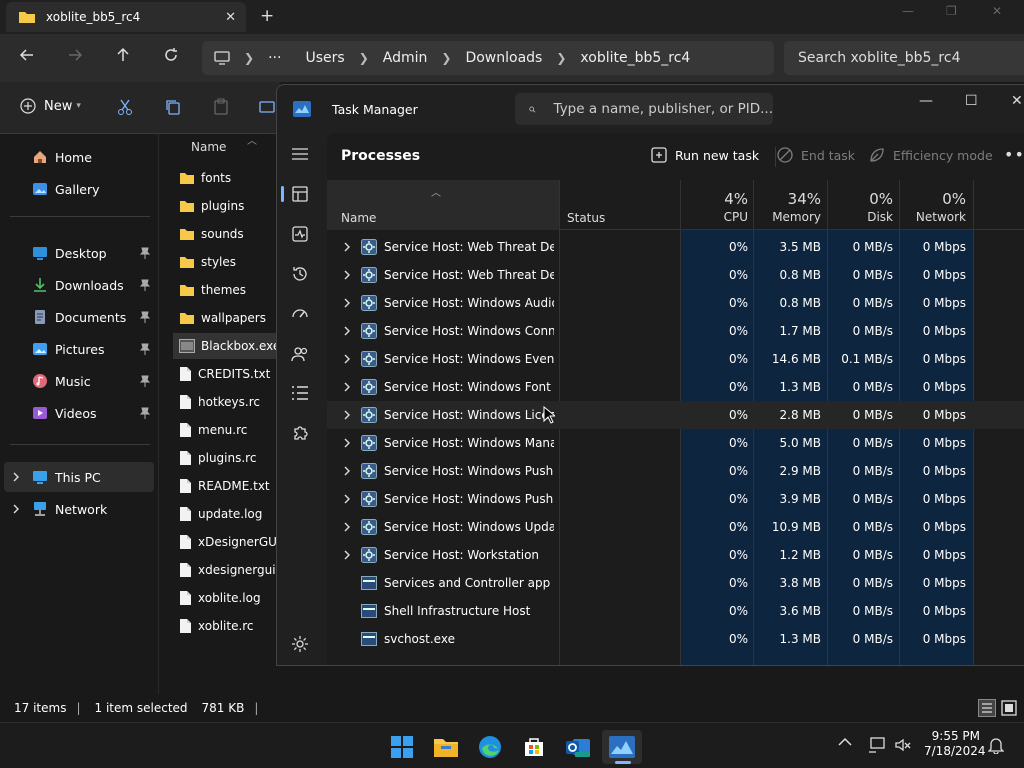 The image size is (1024, 768). What do you see at coordinates (227, 430) in the screenshot?
I see `file-list-item: menu.rc` at bounding box center [227, 430].